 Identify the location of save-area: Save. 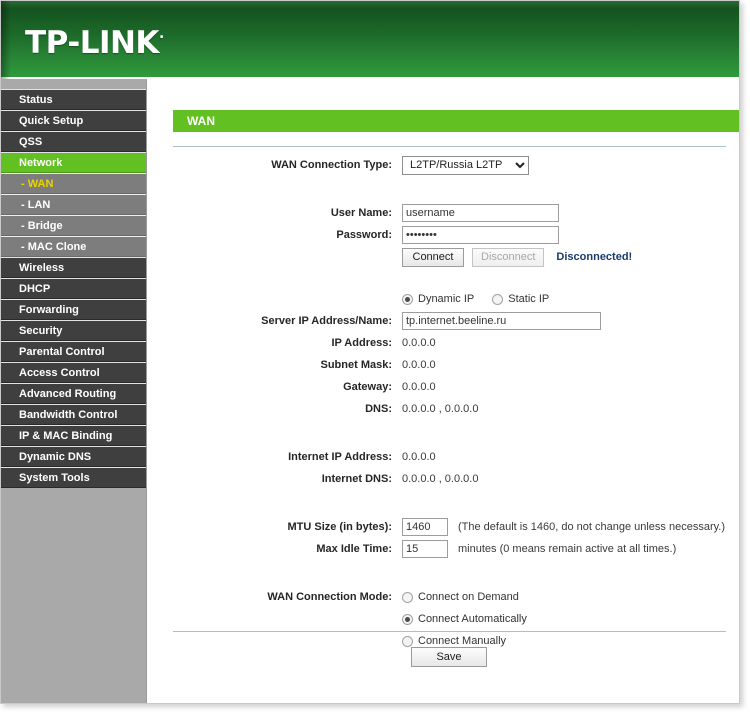
(443, 657).